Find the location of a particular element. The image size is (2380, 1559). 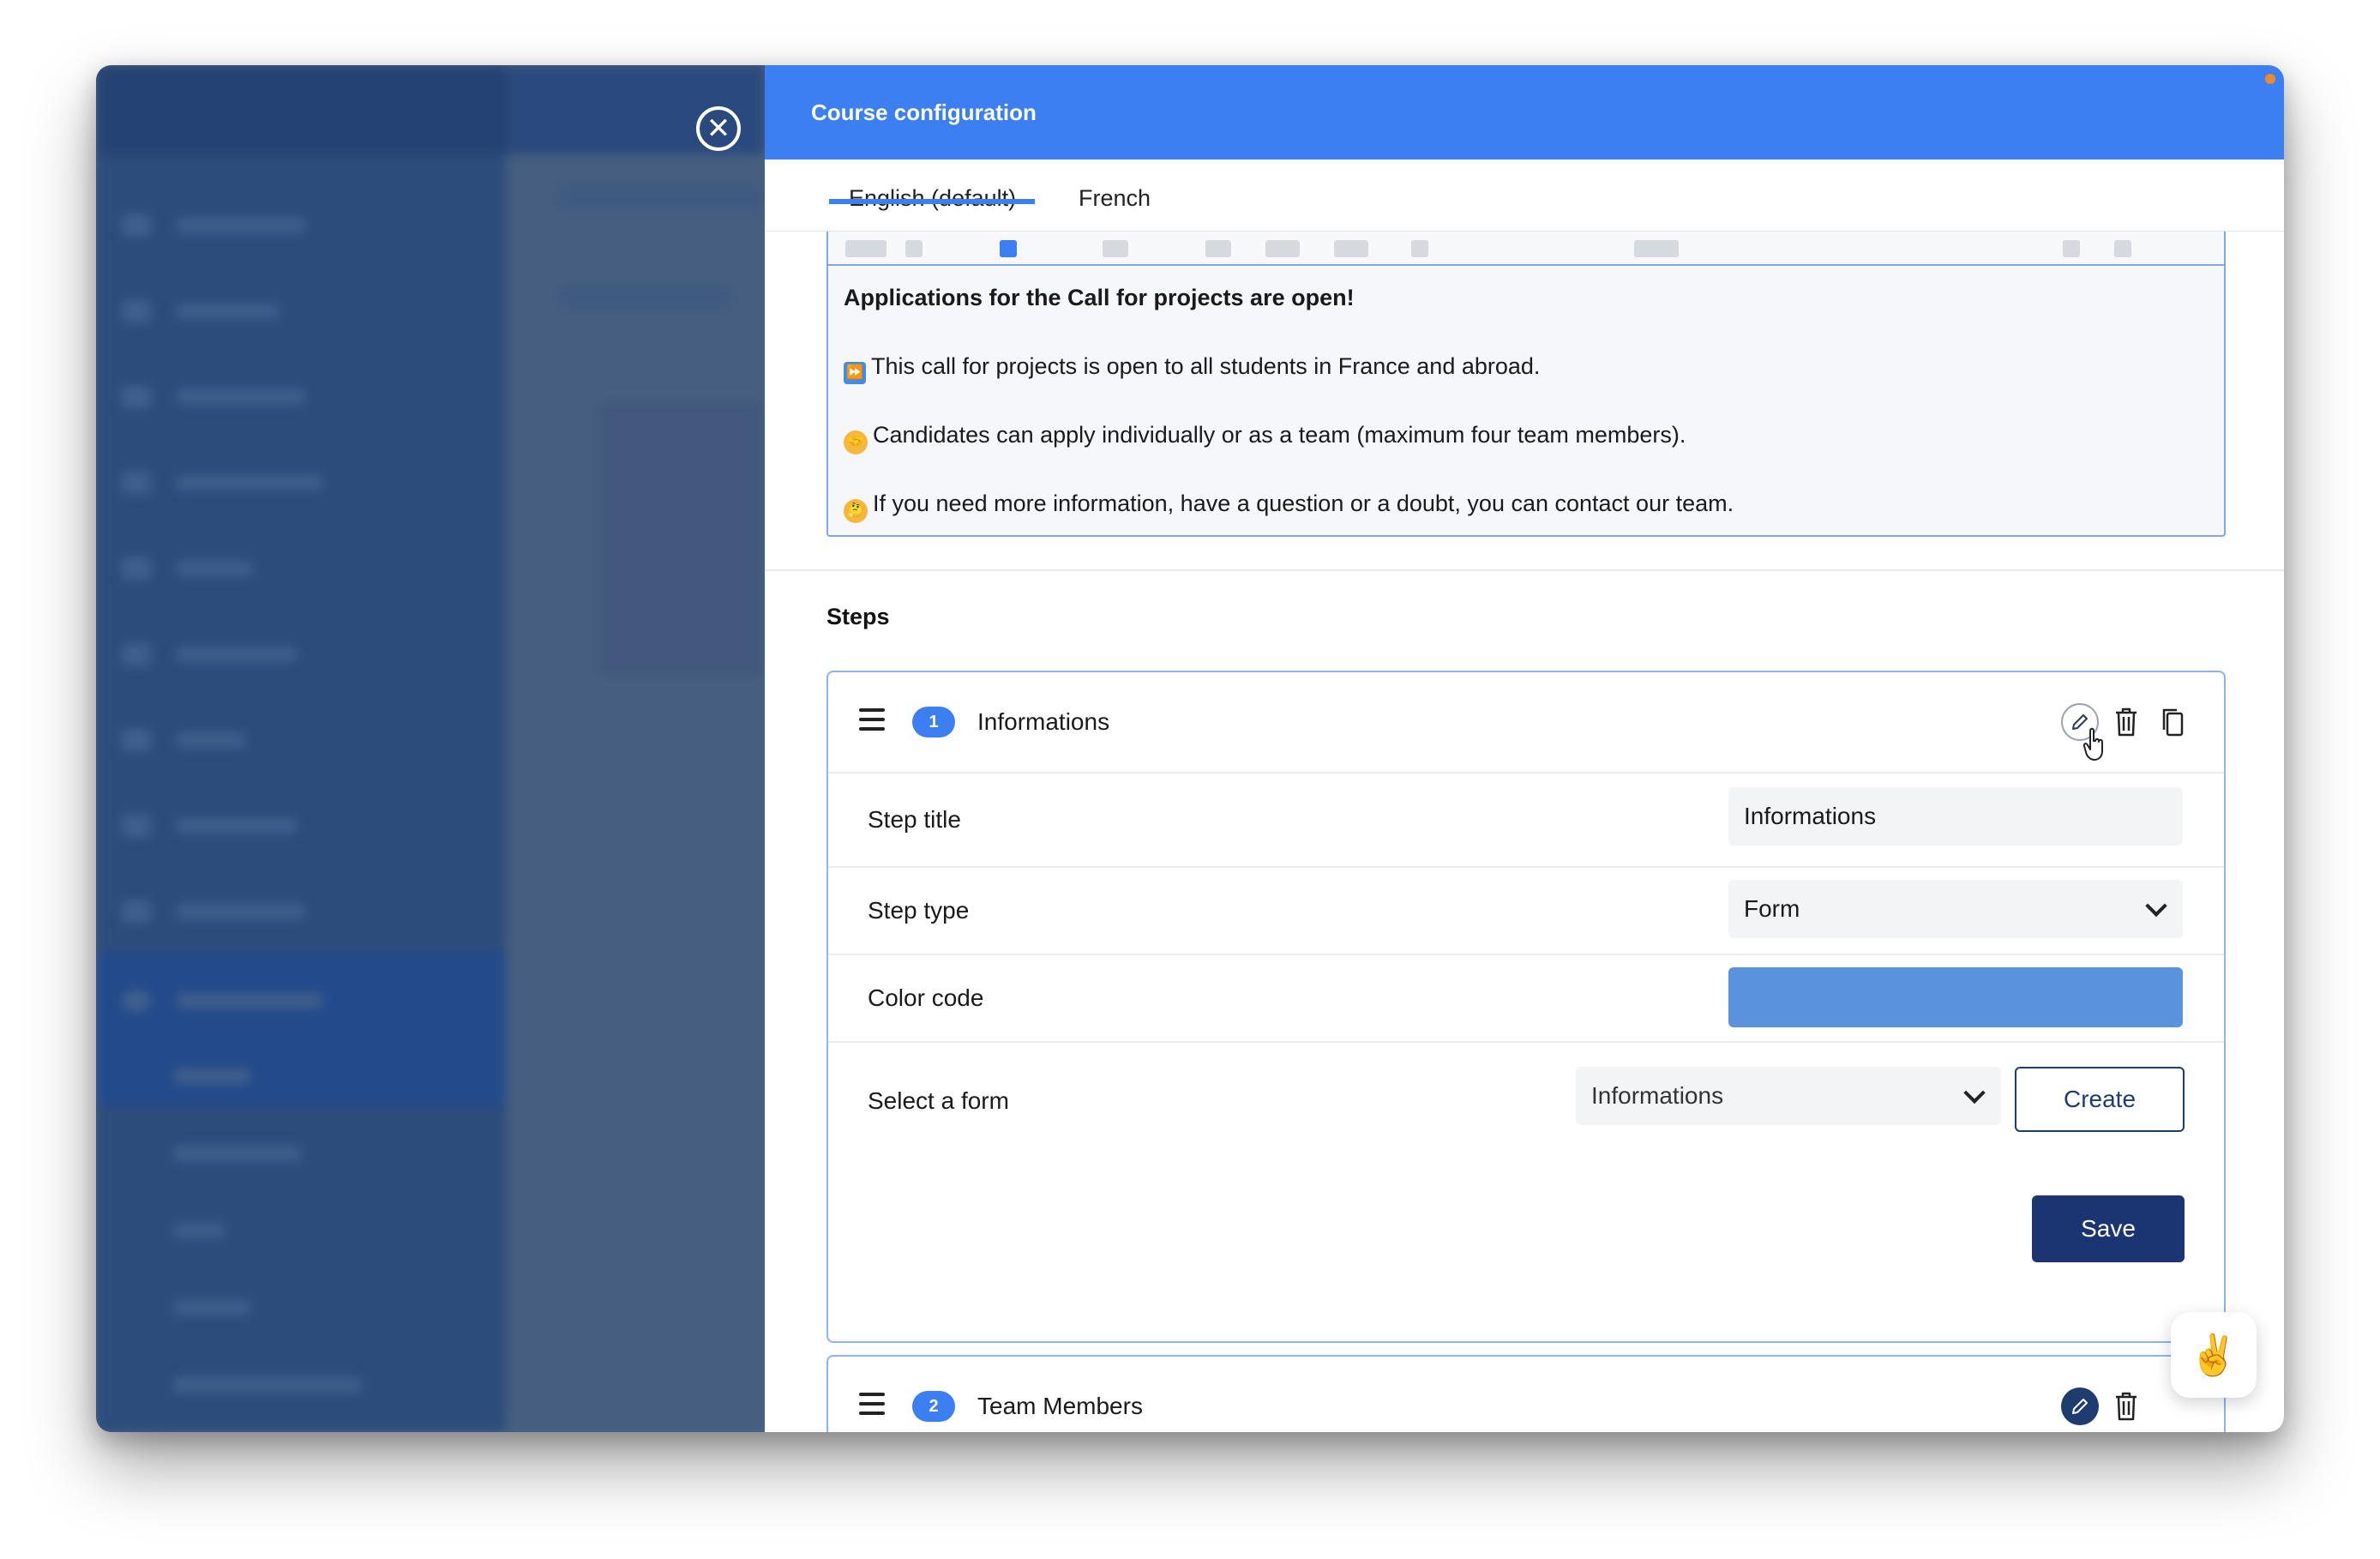

thinking-face-emoji-icon: 🤔 is located at coordinates (856, 511).